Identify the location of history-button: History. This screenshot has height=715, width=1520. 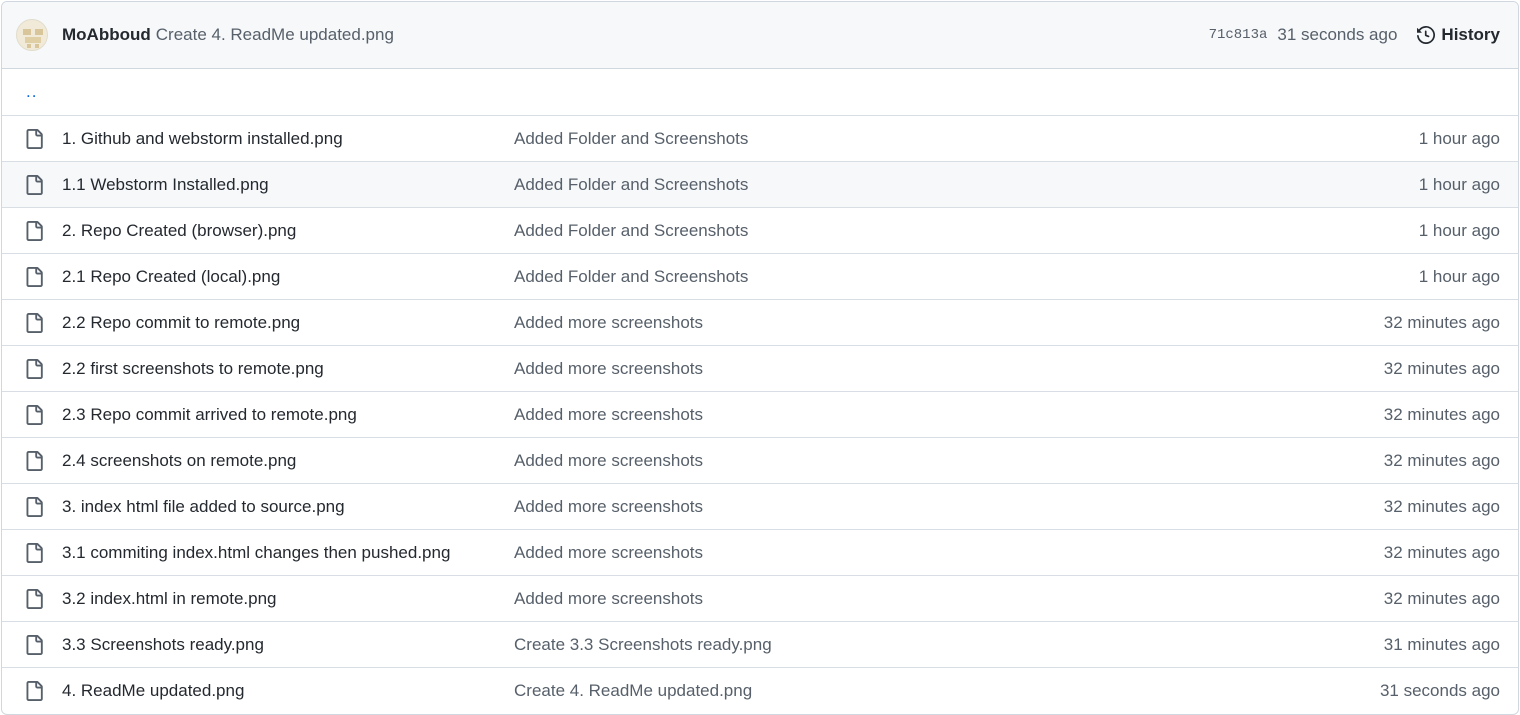
(1458, 35).